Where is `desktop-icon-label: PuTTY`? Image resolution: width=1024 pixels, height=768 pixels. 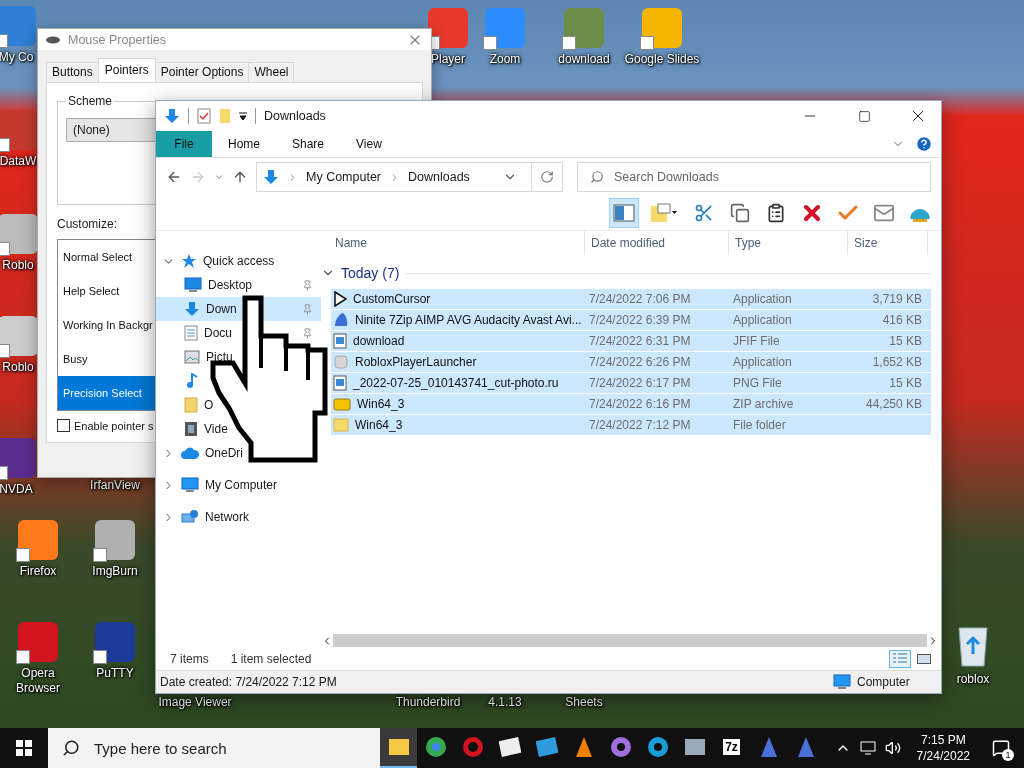 desktop-icon-label: PuTTY is located at coordinates (115, 673).